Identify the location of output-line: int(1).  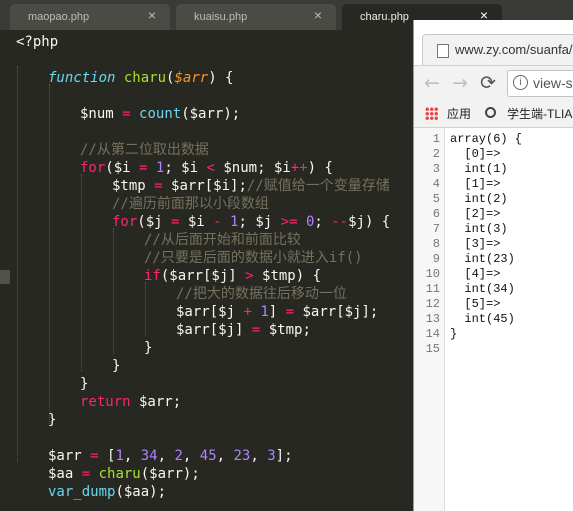
(479, 169).